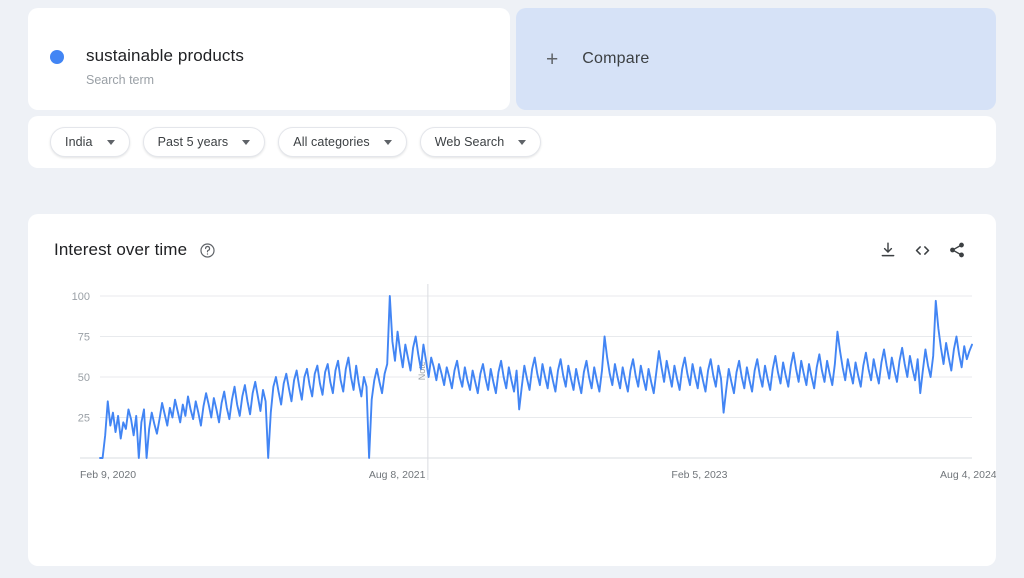  I want to click on series-color-dot, so click(57, 57).